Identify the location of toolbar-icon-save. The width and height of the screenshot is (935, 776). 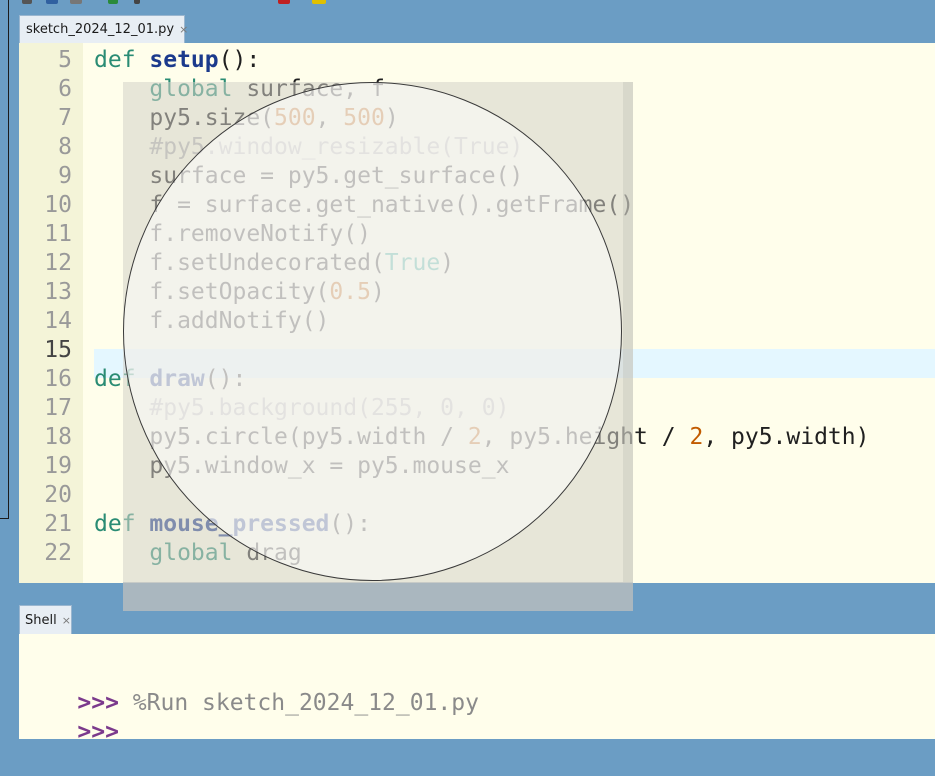
(76, 2).